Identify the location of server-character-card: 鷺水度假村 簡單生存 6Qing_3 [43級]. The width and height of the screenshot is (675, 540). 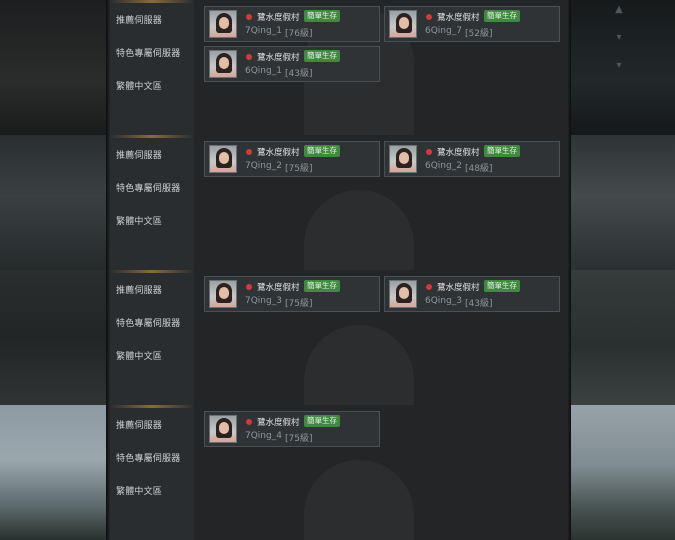
(472, 294).